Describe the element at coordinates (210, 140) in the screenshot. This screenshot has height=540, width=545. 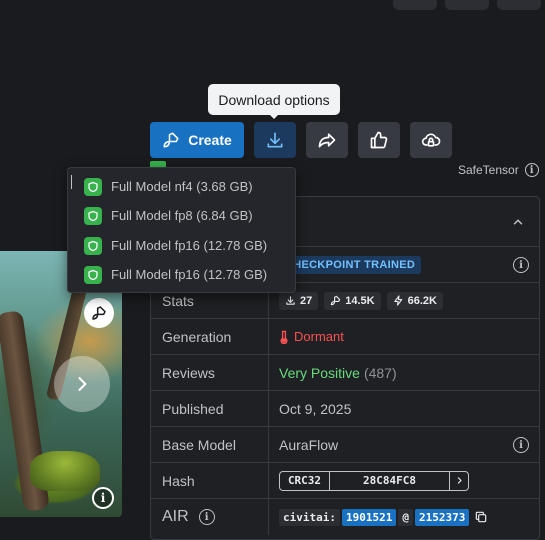
I see `create-button-label: Create` at that location.